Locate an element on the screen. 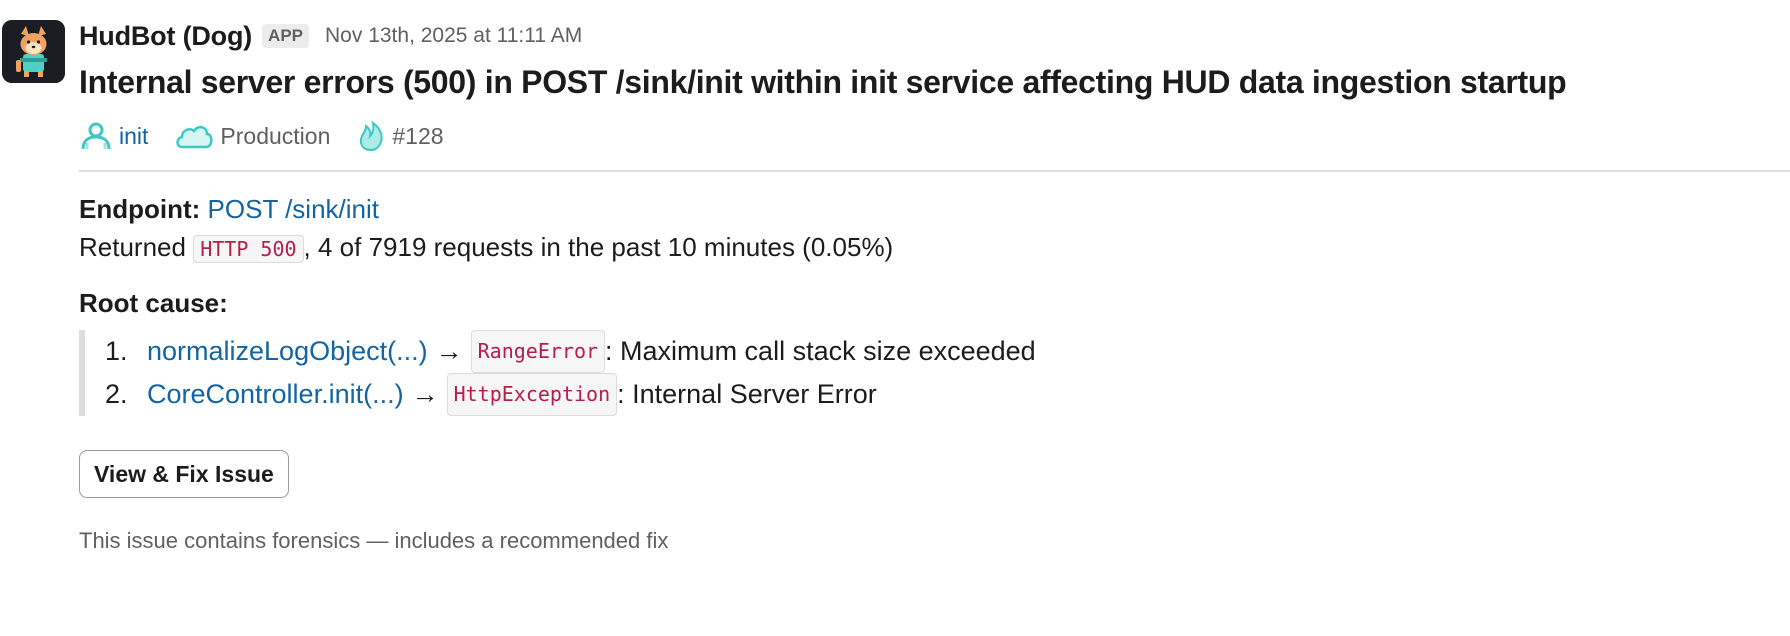 Image resolution: width=1790 pixels, height=636 pixels. cloud-icon is located at coordinates (195, 137).